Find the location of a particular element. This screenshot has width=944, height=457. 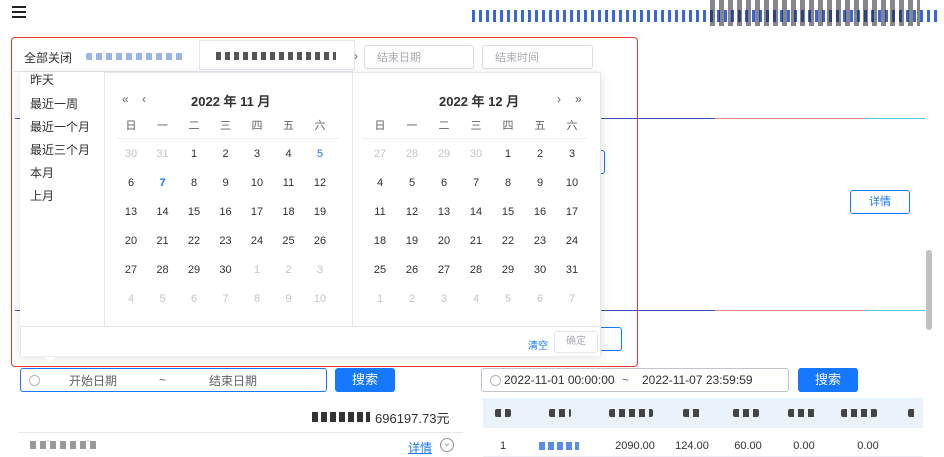

right-end-date: 2022-11-07 23:59:59 is located at coordinates (697, 380).